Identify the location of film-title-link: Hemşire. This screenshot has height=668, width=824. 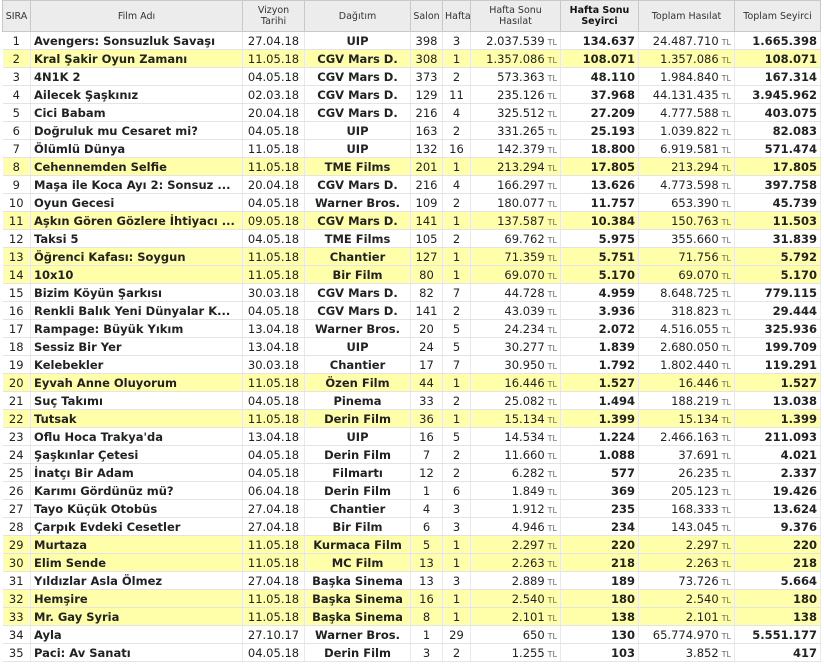
(136, 598).